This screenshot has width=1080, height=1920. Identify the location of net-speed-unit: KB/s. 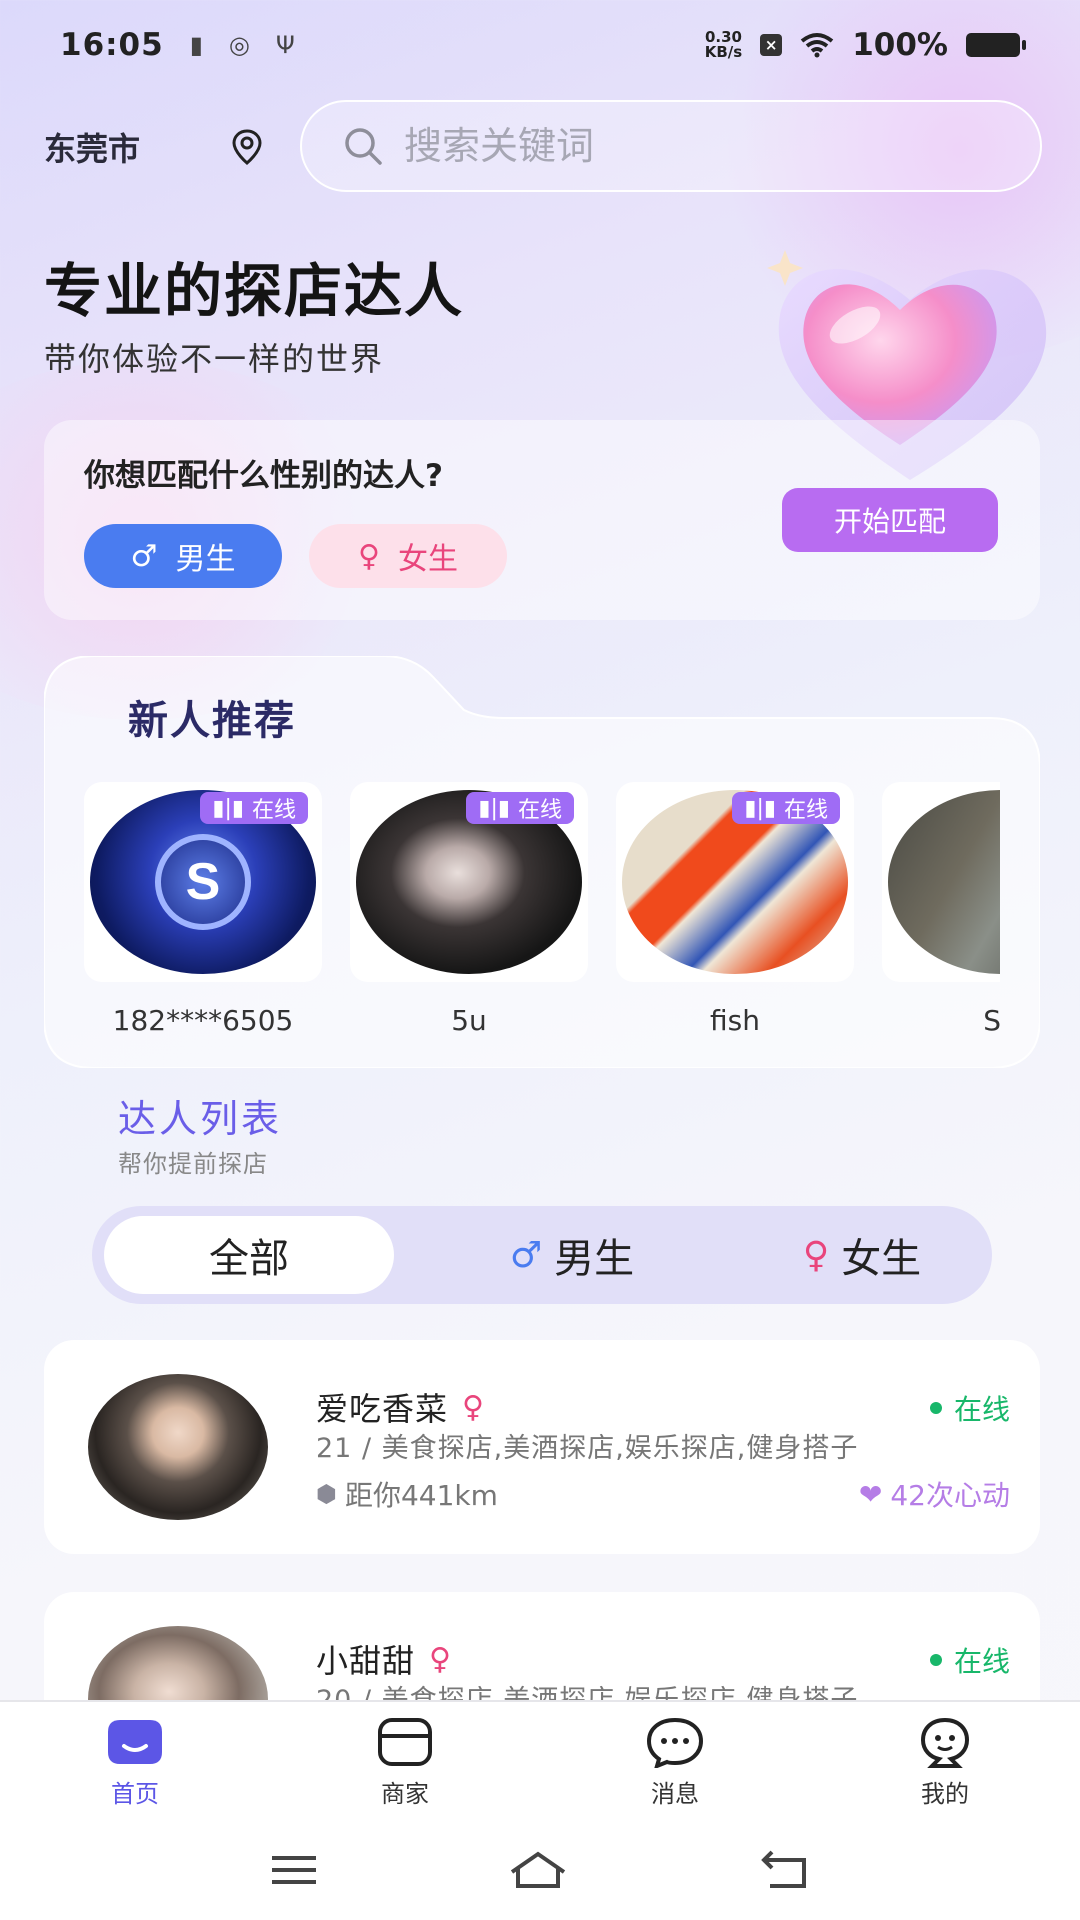
(723, 52).